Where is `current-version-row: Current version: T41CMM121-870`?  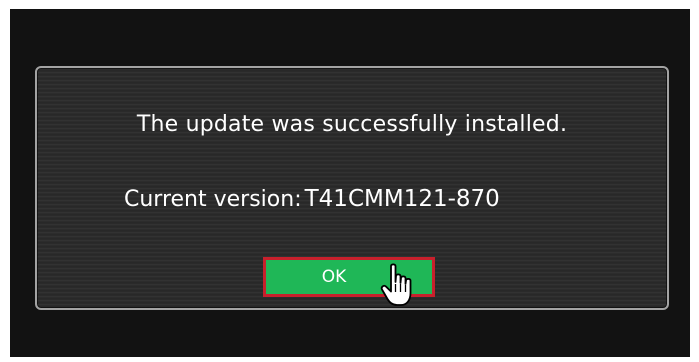
current-version-row: Current version: T41CMM121-870 is located at coordinates (312, 199).